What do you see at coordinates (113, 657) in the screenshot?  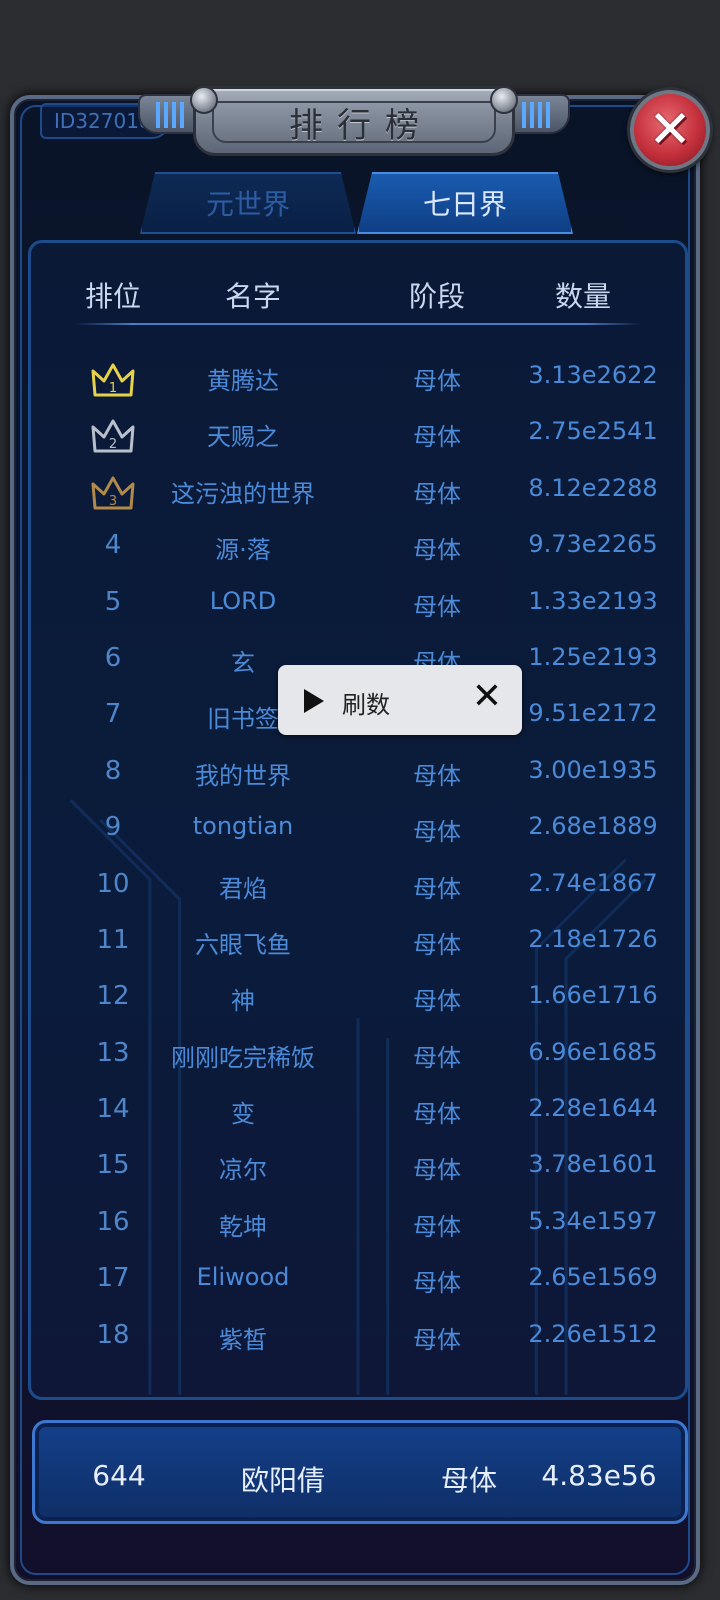 I see `row-rank: 6` at bounding box center [113, 657].